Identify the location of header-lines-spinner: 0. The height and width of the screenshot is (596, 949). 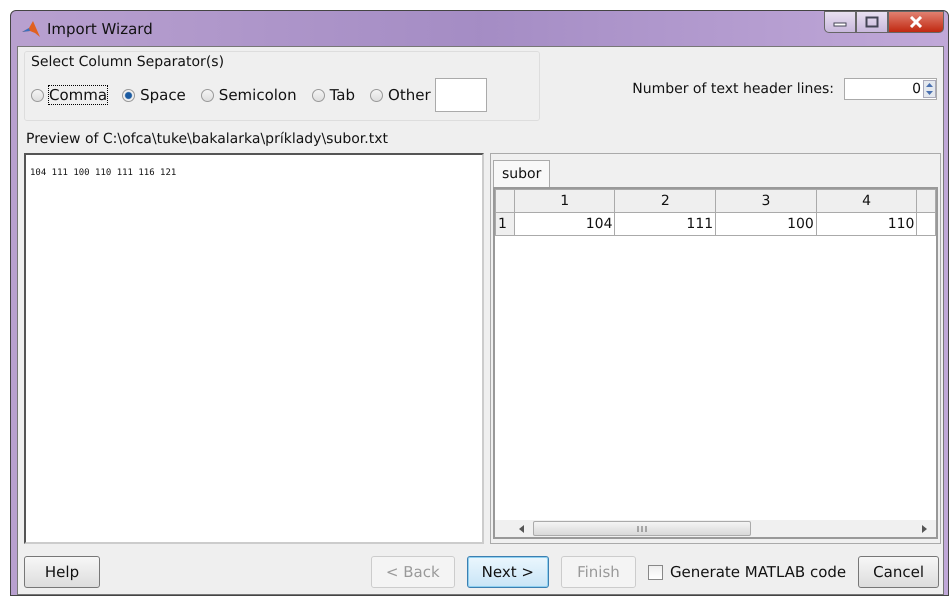
(890, 89).